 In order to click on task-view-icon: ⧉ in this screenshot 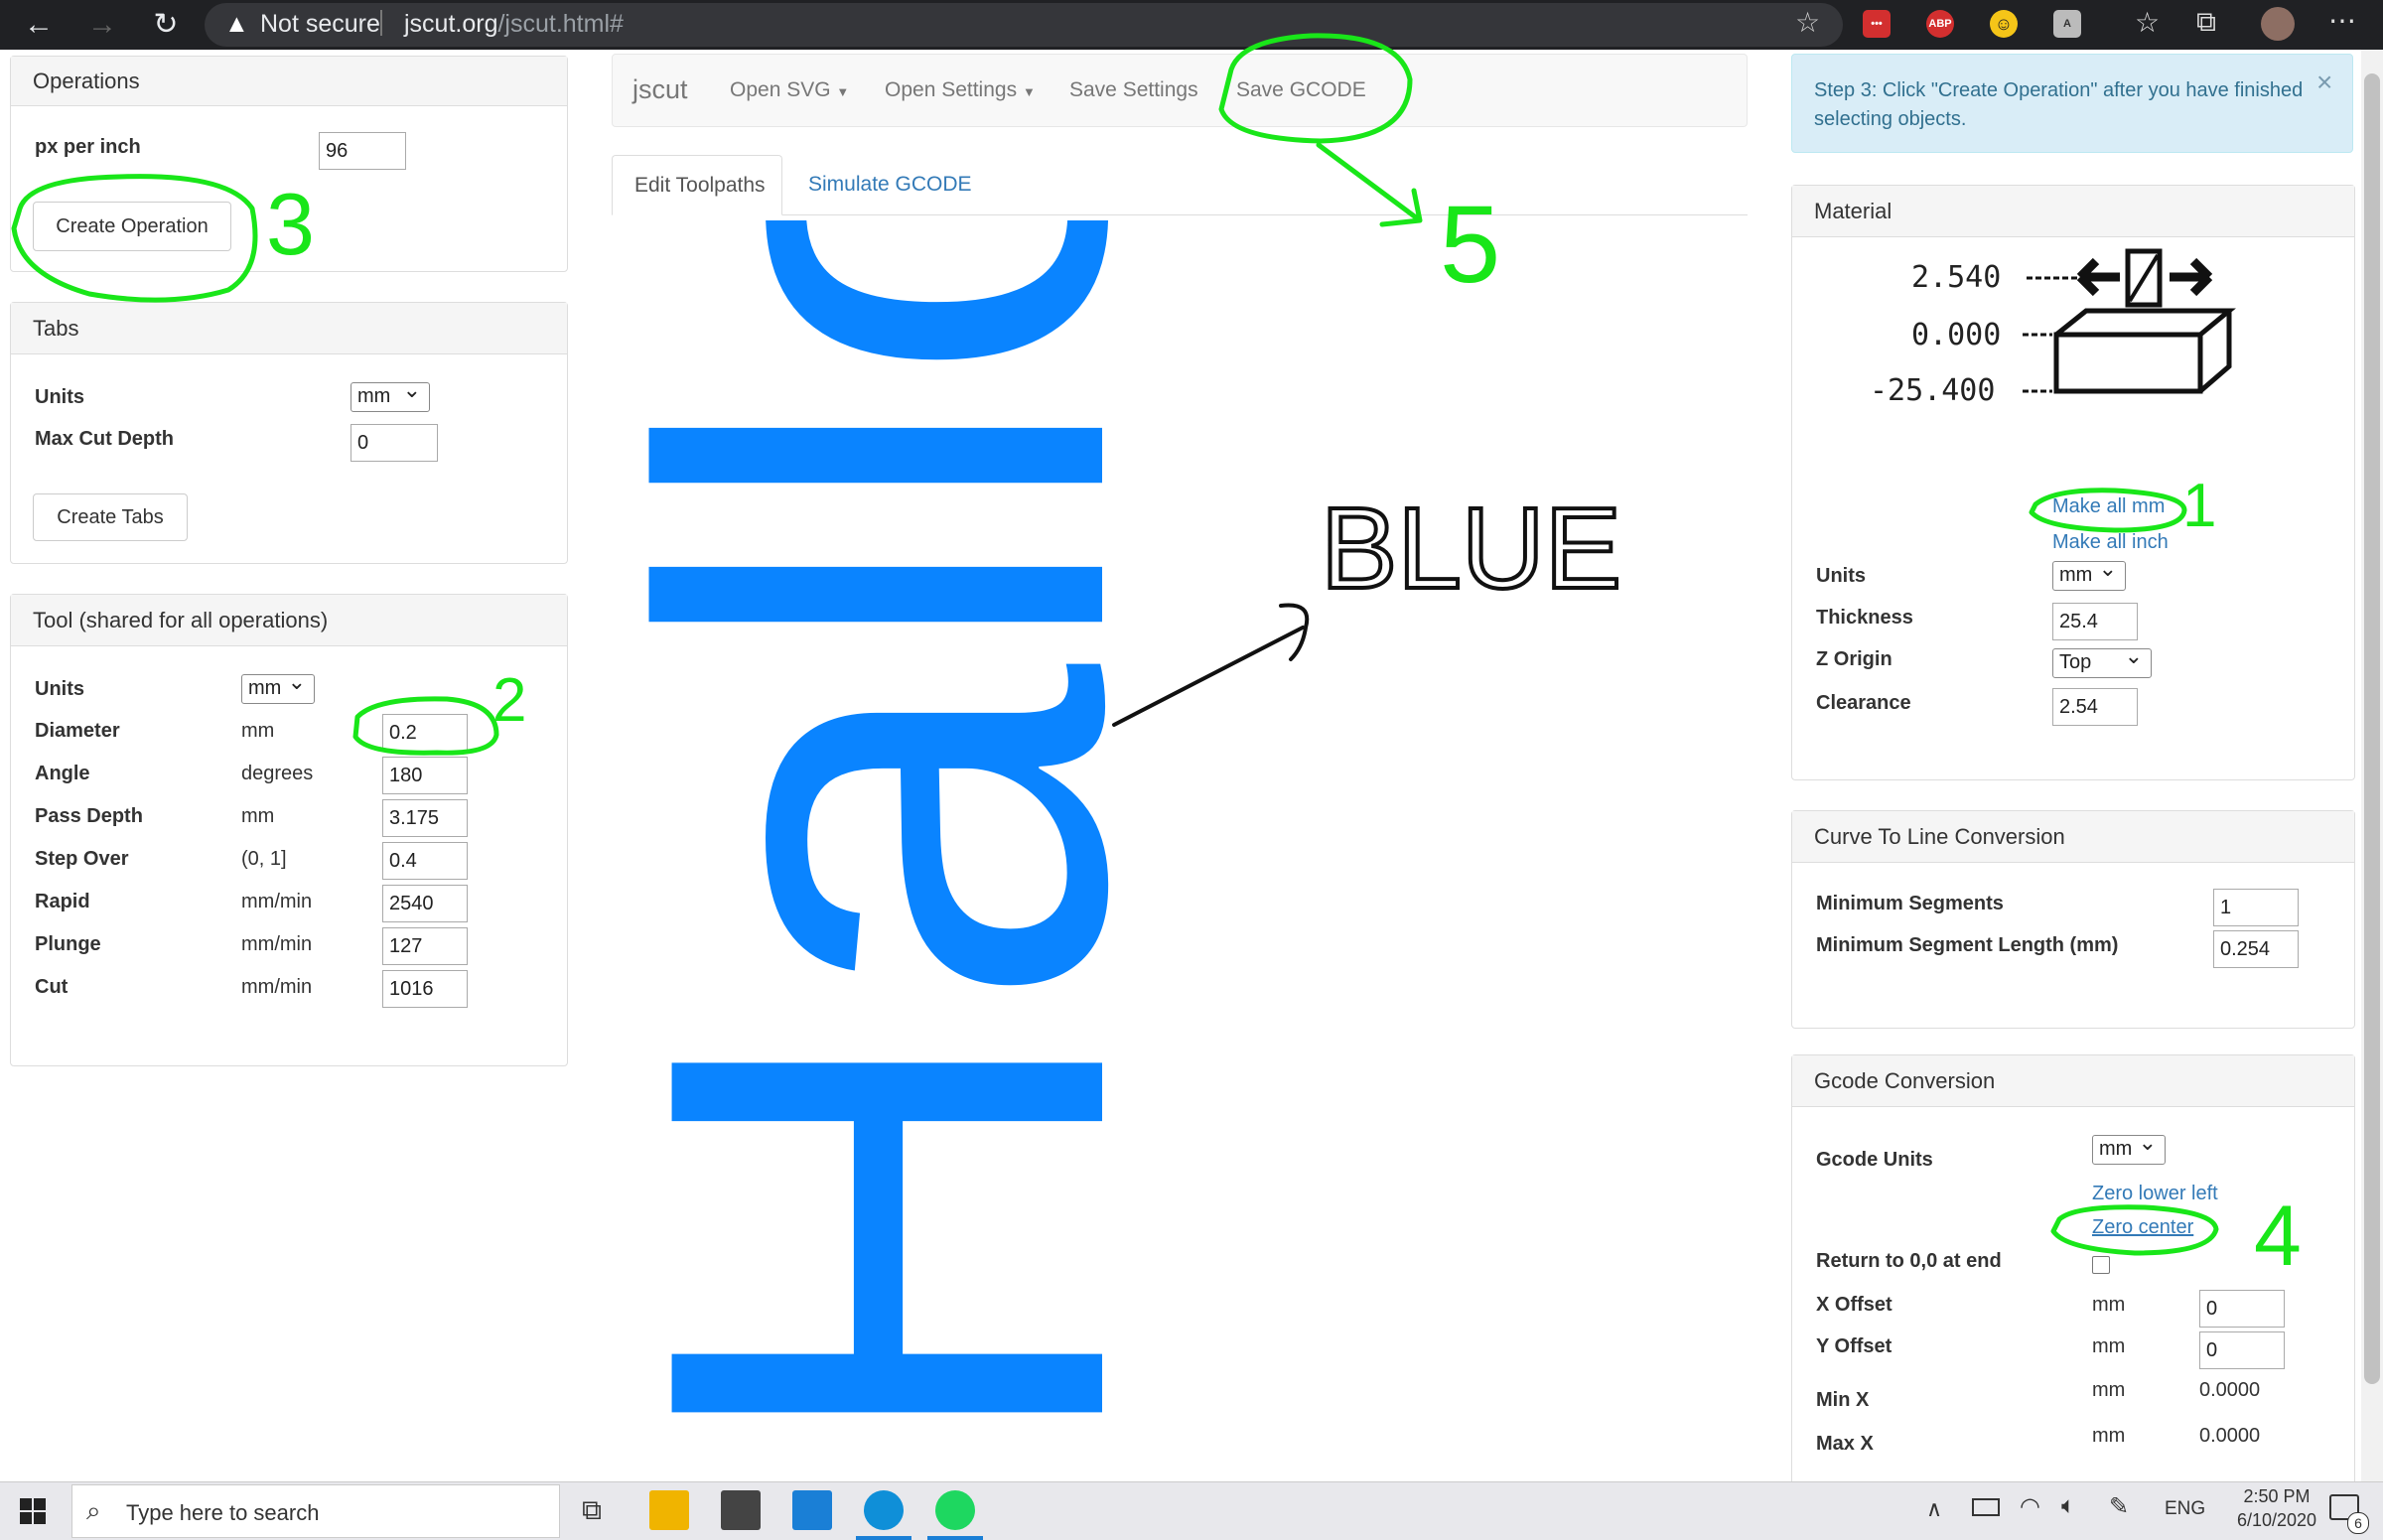, I will do `click(592, 1510)`.